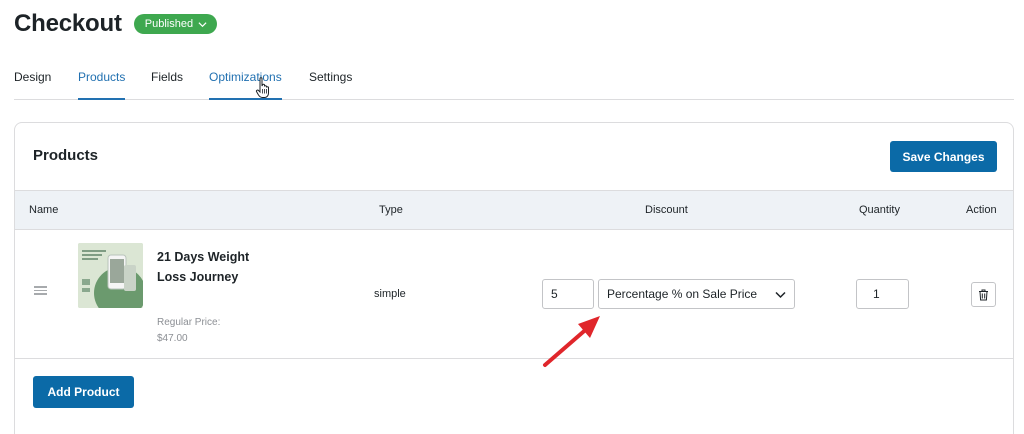  I want to click on delete-product-button, so click(983, 294).